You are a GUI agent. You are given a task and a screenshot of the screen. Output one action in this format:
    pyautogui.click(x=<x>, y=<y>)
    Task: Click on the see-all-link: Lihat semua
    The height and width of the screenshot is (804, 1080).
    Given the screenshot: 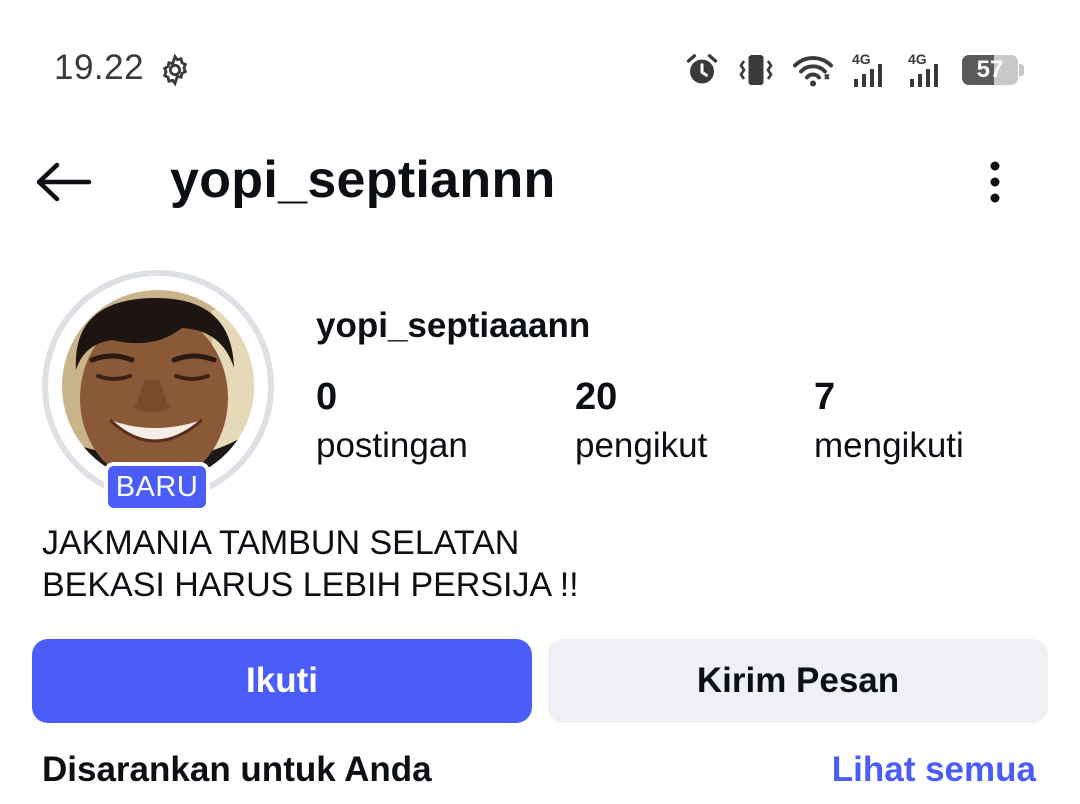 What is the action you would take?
    pyautogui.click(x=934, y=770)
    